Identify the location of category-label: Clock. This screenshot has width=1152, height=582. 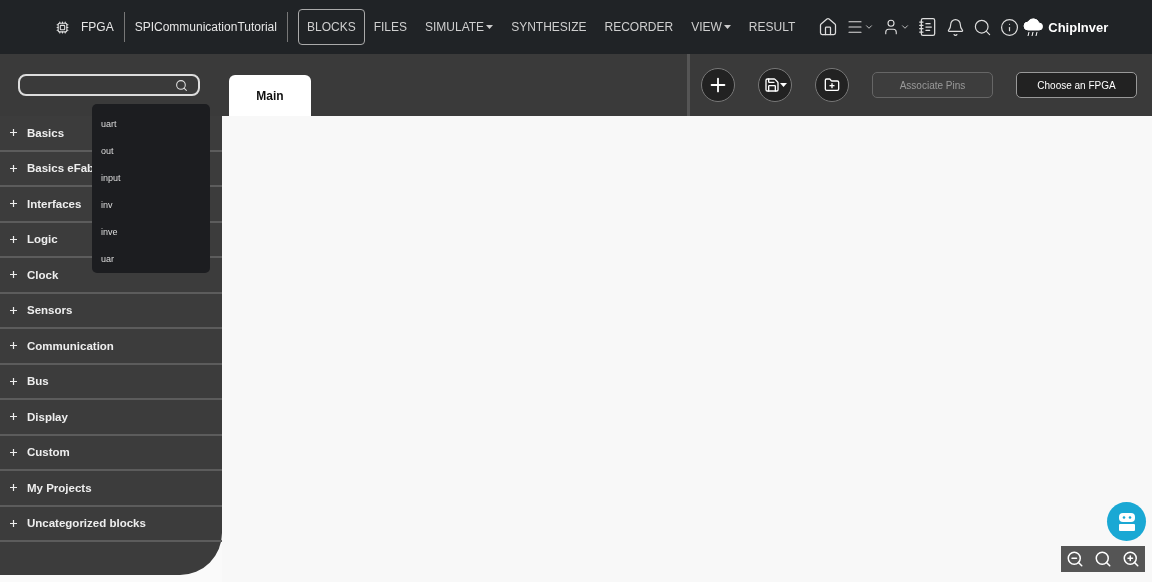
(43, 274).